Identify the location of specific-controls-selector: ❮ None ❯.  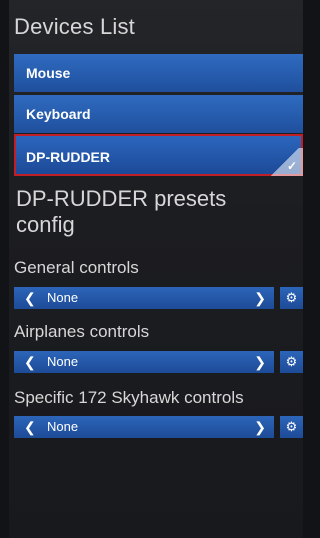
(144, 427).